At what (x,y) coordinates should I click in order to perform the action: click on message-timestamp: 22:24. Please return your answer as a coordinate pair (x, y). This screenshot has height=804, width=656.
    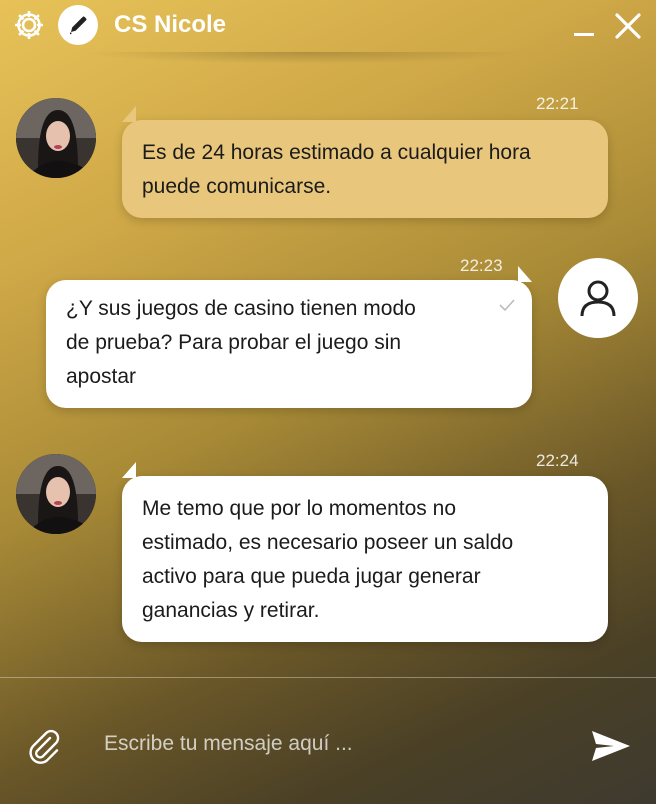
    Looking at the image, I should click on (557, 460).